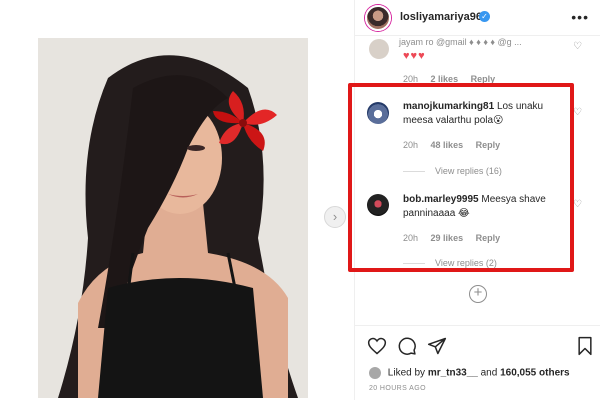  I want to click on heart-icon, so click(377, 346).